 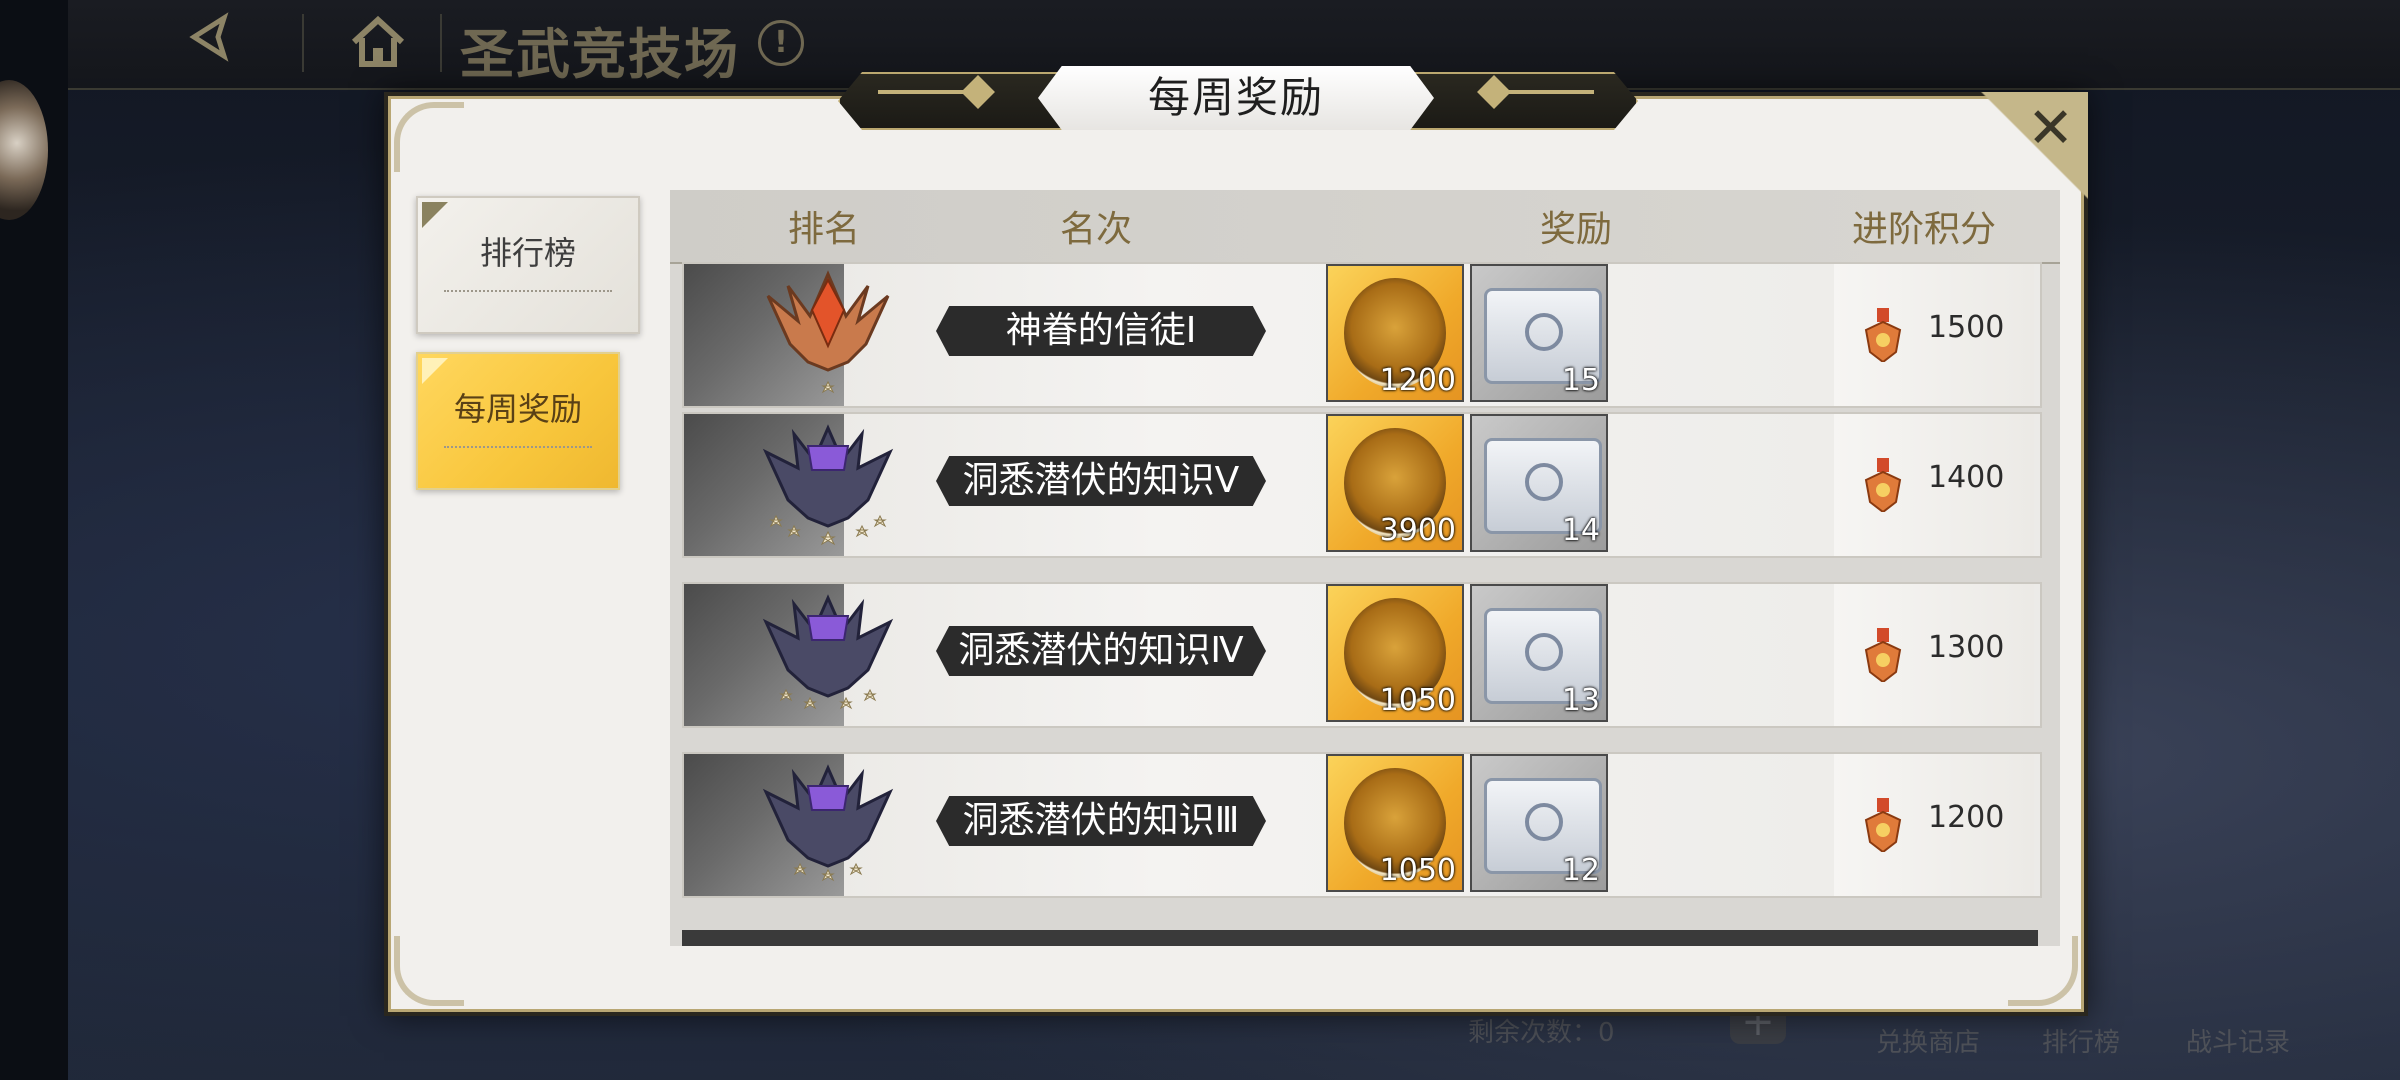 I want to click on avatar, so click(x=24, y=150).